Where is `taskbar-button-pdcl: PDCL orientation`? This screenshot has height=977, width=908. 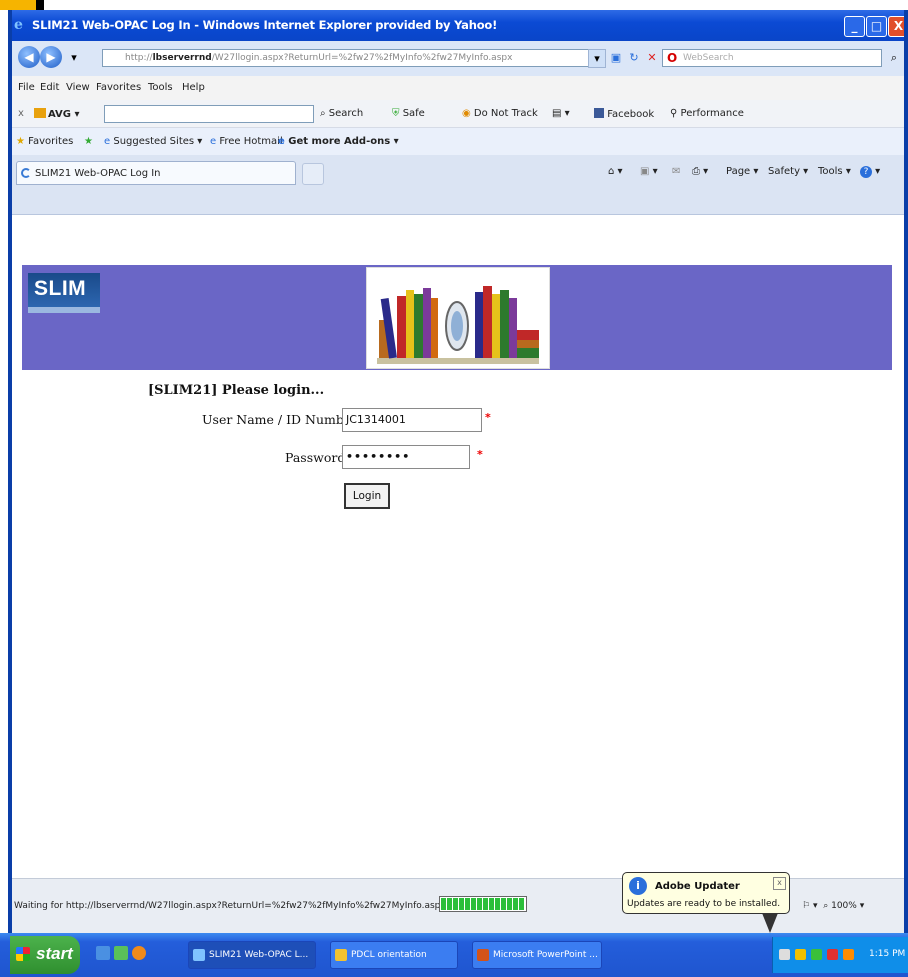 taskbar-button-pdcl: PDCL orientation is located at coordinates (394, 955).